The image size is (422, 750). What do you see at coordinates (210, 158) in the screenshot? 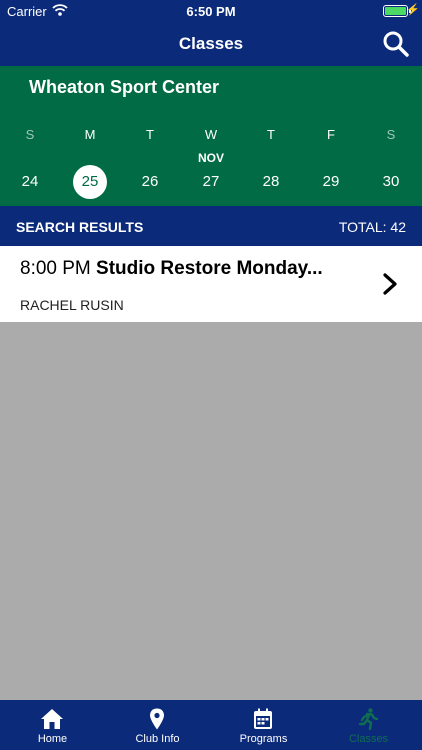
I see `month-label: NOV` at bounding box center [210, 158].